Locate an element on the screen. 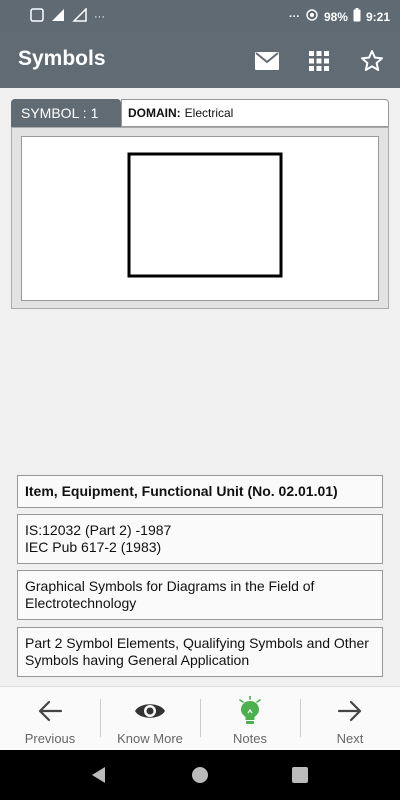  symbol-rectangle is located at coordinates (205, 215).